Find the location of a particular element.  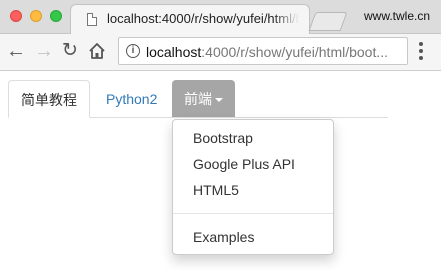

maximize-window-button is located at coordinates (56, 16).